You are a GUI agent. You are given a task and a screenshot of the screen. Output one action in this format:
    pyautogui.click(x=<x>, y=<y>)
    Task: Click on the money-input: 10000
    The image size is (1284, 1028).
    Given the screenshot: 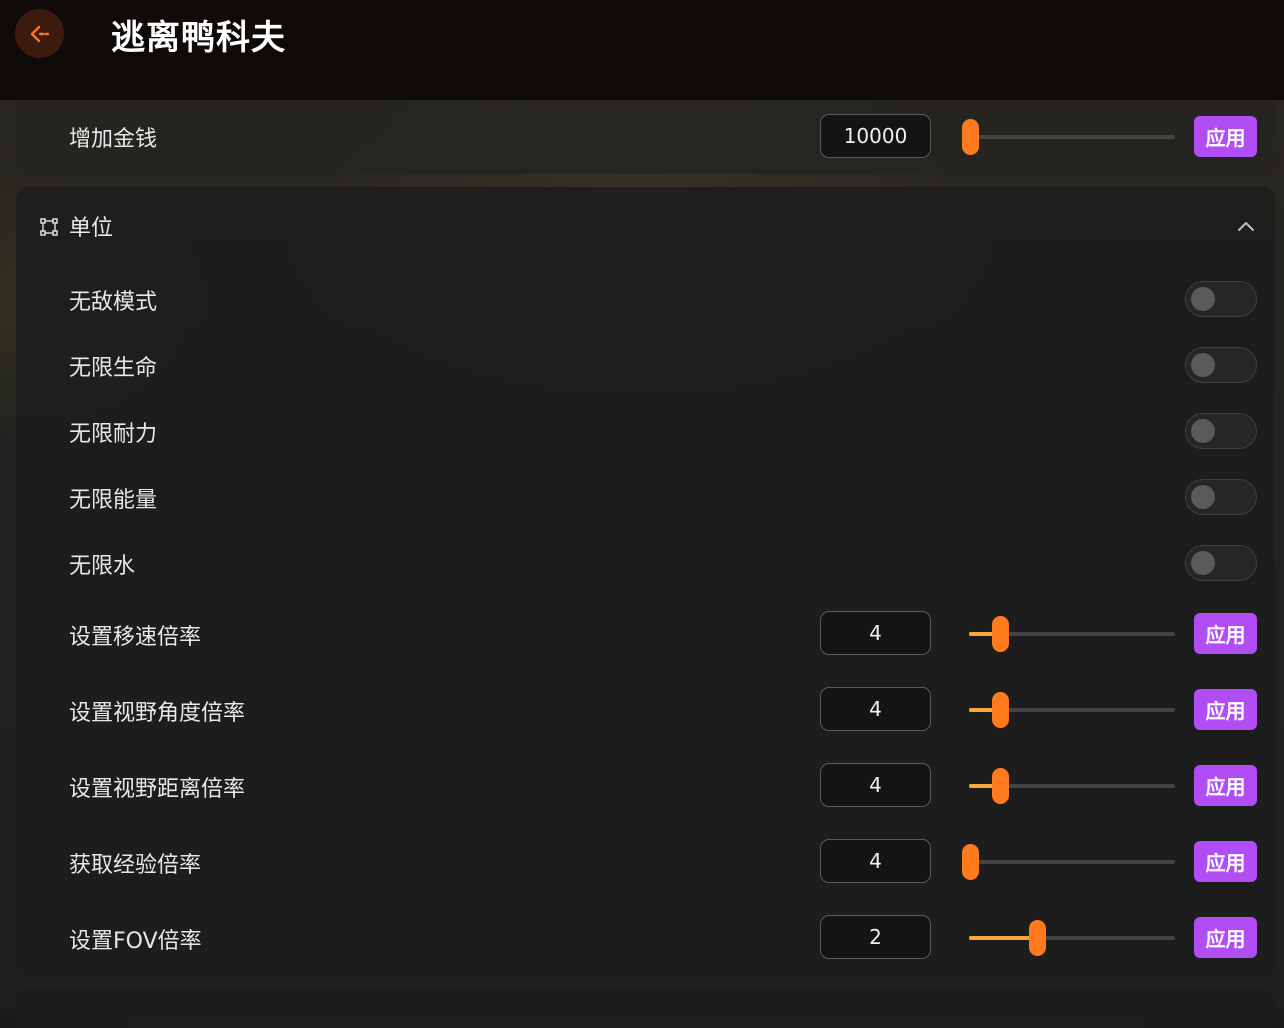 What is the action you would take?
    pyautogui.click(x=875, y=136)
    